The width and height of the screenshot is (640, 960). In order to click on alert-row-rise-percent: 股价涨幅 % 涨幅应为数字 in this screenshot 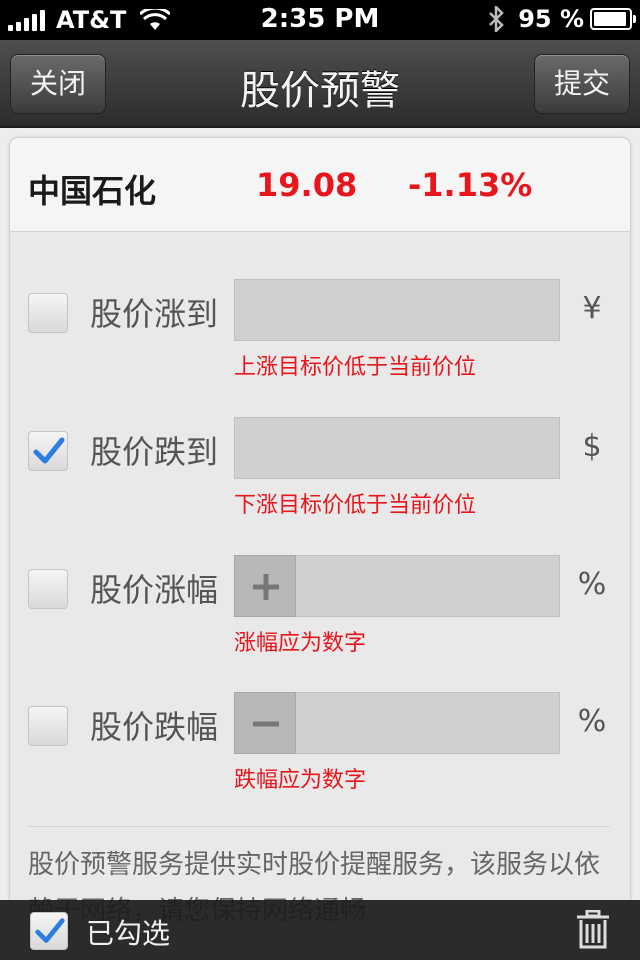, I will do `click(320, 620)`.